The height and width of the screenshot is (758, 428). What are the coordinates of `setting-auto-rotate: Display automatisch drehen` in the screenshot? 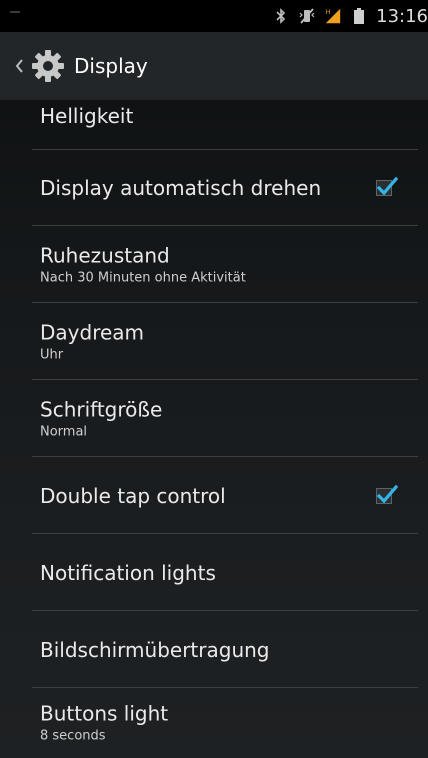 It's located at (214, 188).